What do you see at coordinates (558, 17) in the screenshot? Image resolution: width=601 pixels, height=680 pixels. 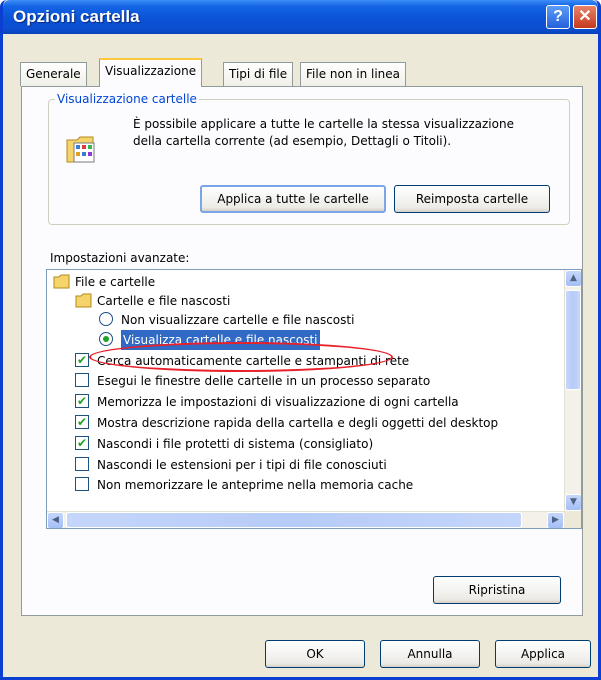 I see `help-button: ?` at bounding box center [558, 17].